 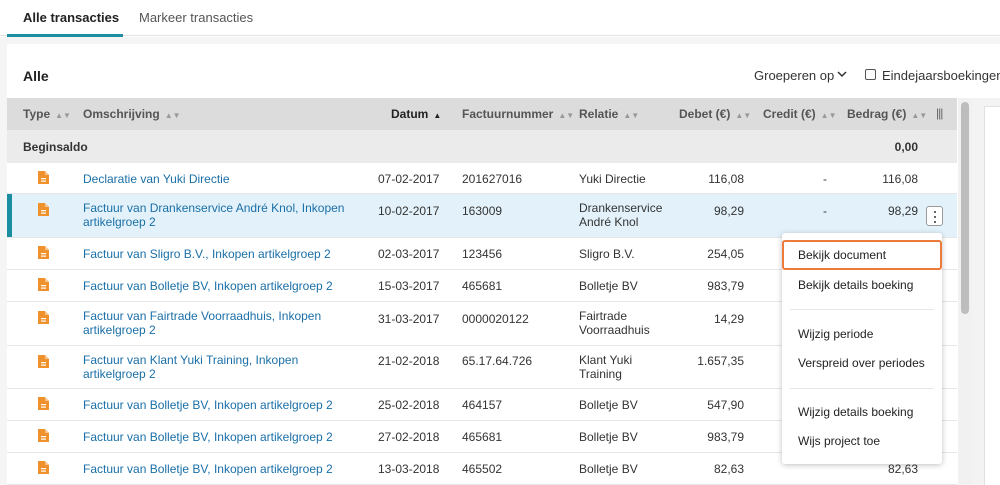 What do you see at coordinates (870, 74) in the screenshot?
I see `year-end-checkbox` at bounding box center [870, 74].